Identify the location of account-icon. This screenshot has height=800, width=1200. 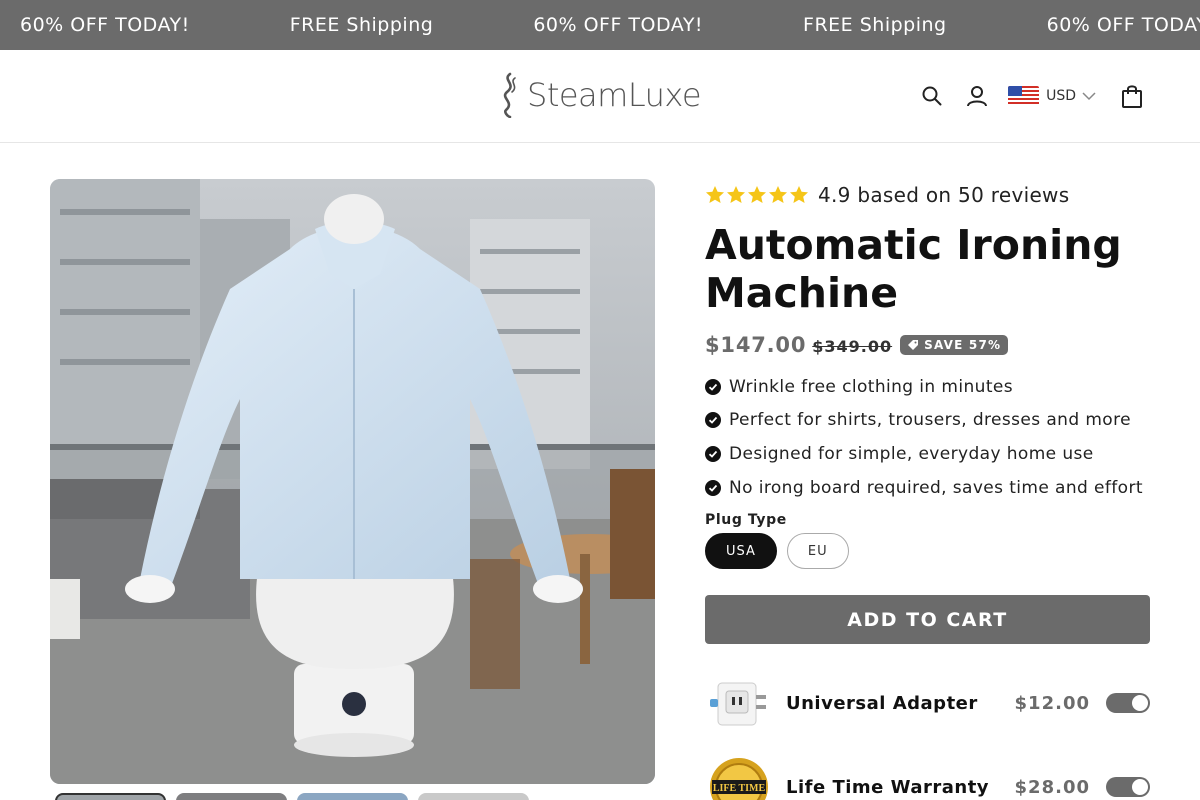
(977, 96).